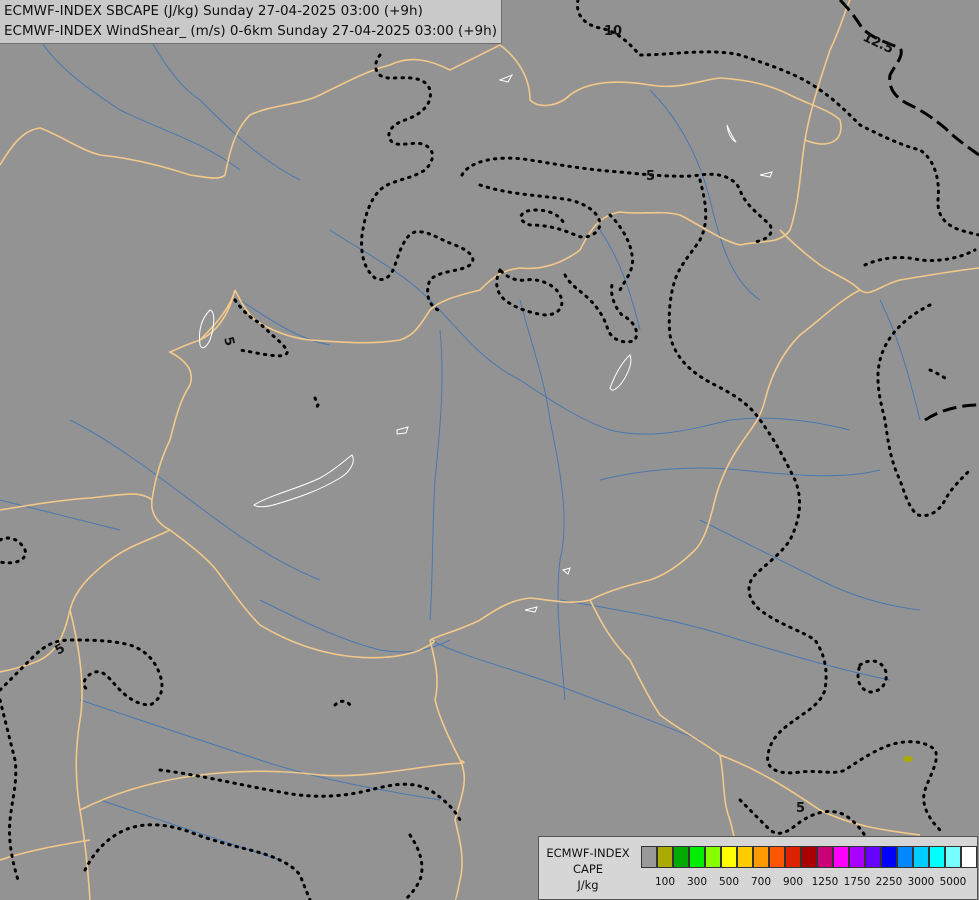 This screenshot has height=900, width=979. What do you see at coordinates (60, 650) in the screenshot?
I see `contour-label-5-southwest: 5` at bounding box center [60, 650].